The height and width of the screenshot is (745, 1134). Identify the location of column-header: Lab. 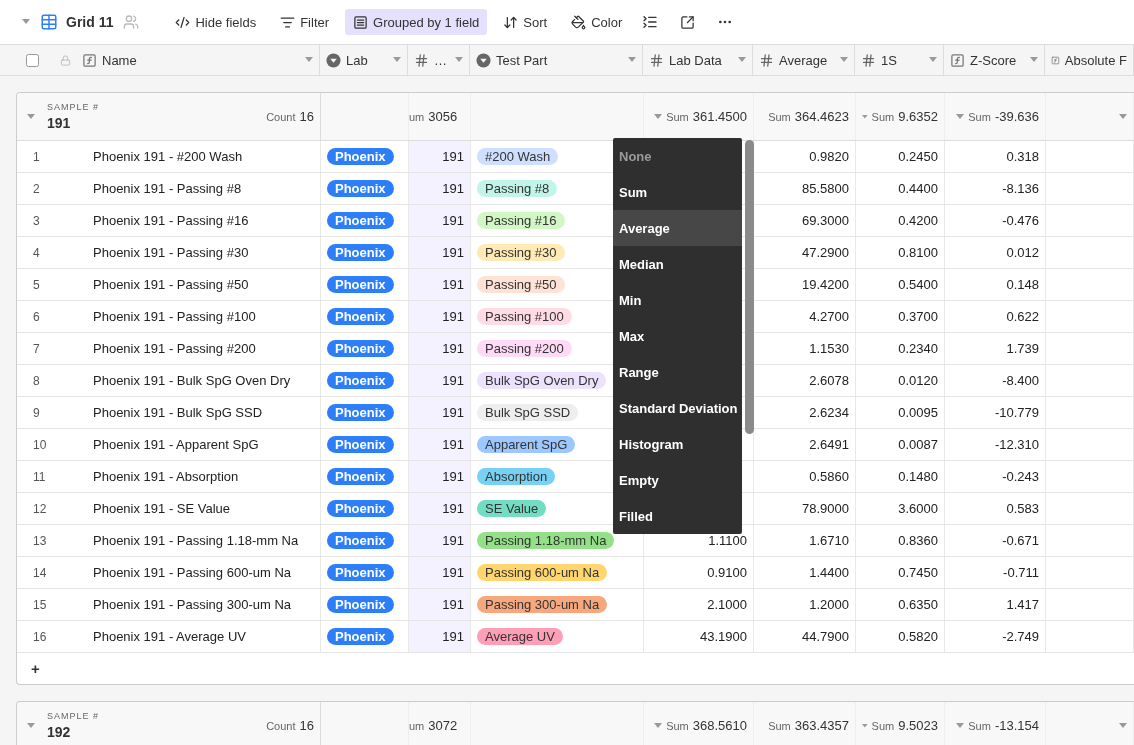
(364, 60).